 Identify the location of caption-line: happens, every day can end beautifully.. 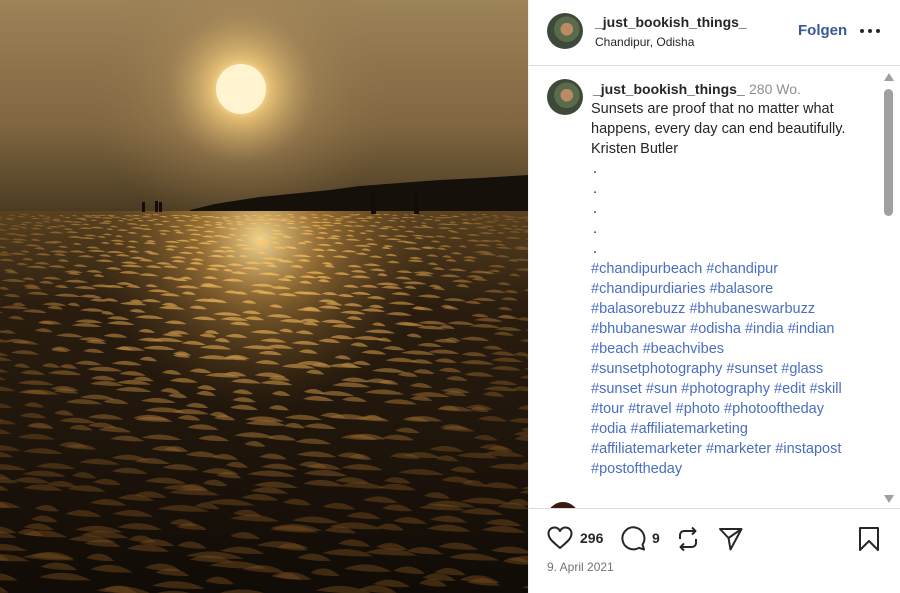
(718, 129).